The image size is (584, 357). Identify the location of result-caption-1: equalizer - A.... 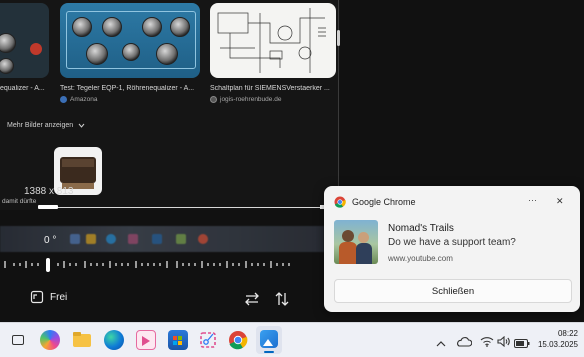
(25, 88).